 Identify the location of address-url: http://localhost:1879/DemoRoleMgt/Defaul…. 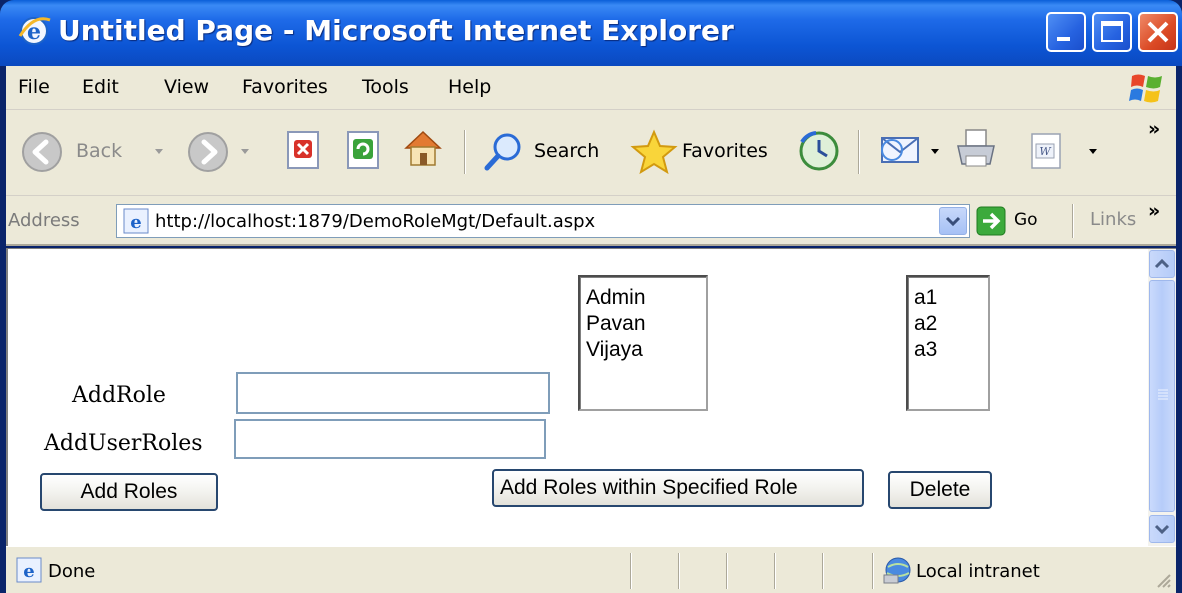
(375, 221).